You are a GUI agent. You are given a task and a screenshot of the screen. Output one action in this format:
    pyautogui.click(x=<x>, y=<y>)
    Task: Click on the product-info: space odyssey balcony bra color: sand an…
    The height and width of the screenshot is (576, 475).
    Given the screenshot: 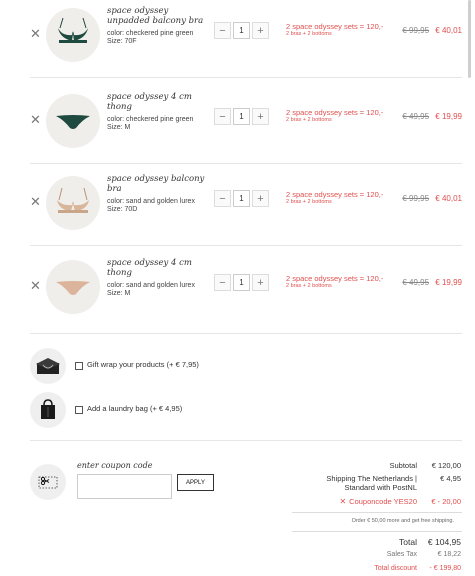 What is the action you would take?
    pyautogui.click(x=157, y=193)
    